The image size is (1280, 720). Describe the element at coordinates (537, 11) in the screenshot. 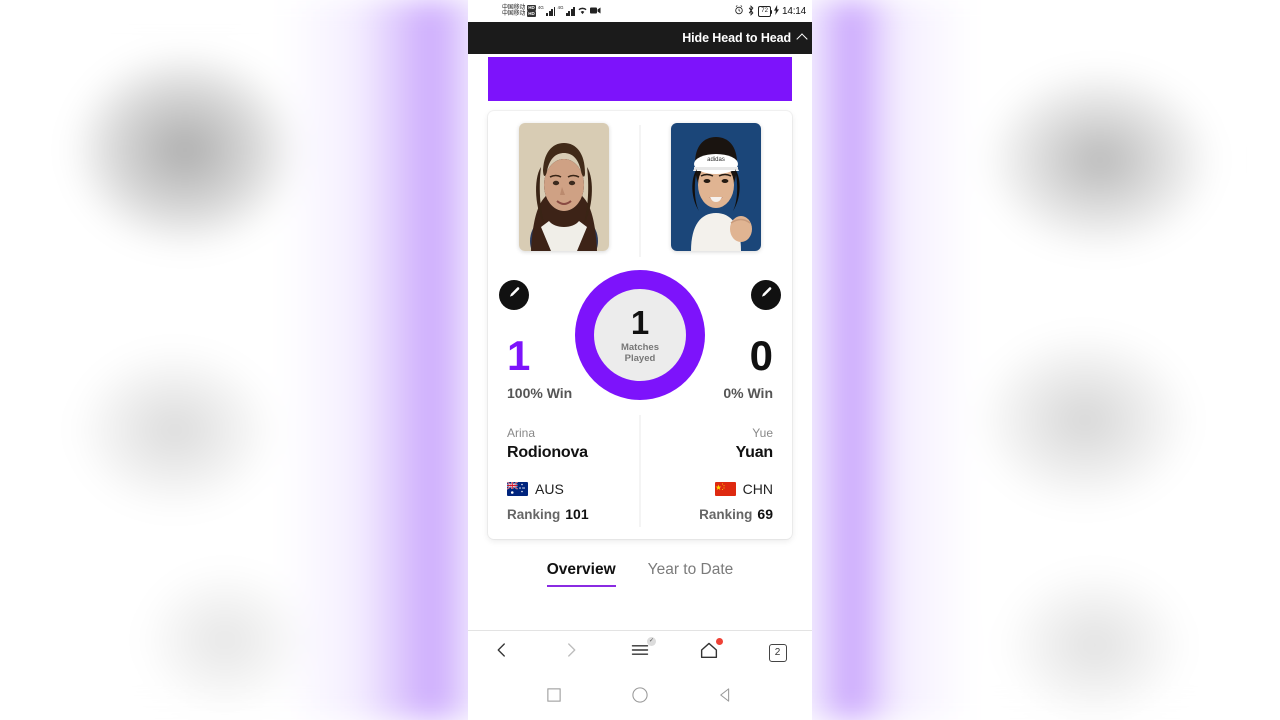

I see `status-bar-left: 中国移动 HD 中国移动 HD 4G 4G` at that location.